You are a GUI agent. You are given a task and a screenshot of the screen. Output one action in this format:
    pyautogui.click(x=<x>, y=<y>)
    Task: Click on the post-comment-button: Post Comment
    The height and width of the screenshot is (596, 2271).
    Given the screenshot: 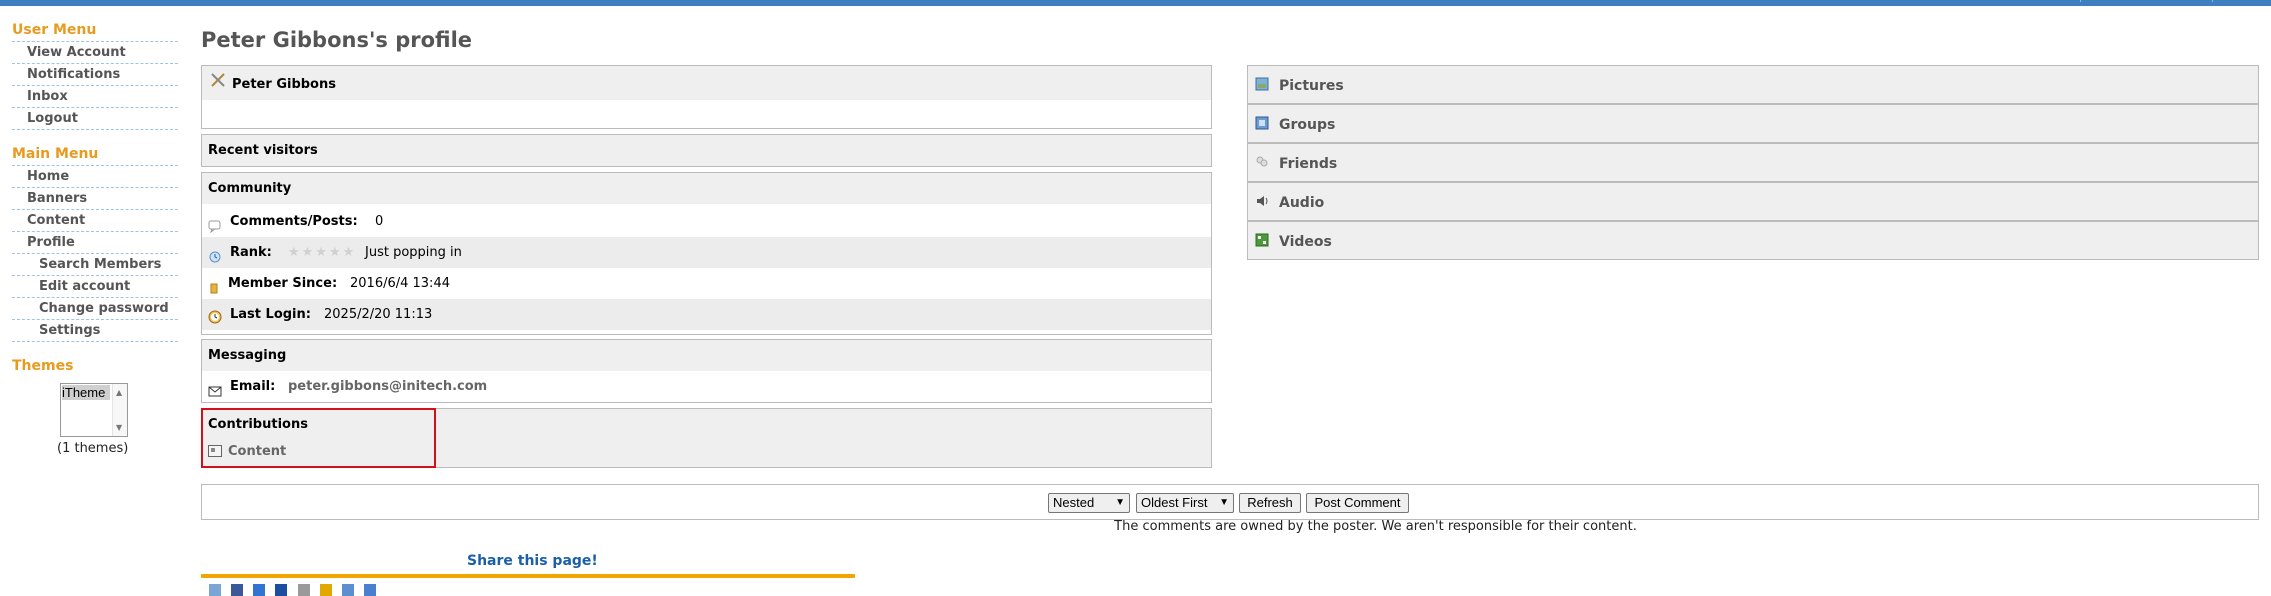 What is the action you would take?
    pyautogui.click(x=1357, y=503)
    